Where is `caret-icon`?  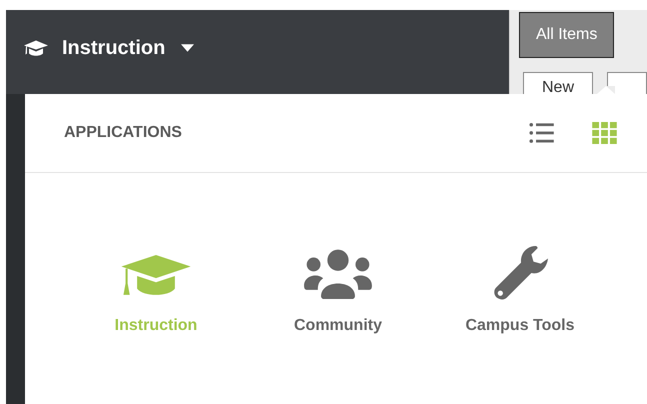 caret-icon is located at coordinates (187, 48).